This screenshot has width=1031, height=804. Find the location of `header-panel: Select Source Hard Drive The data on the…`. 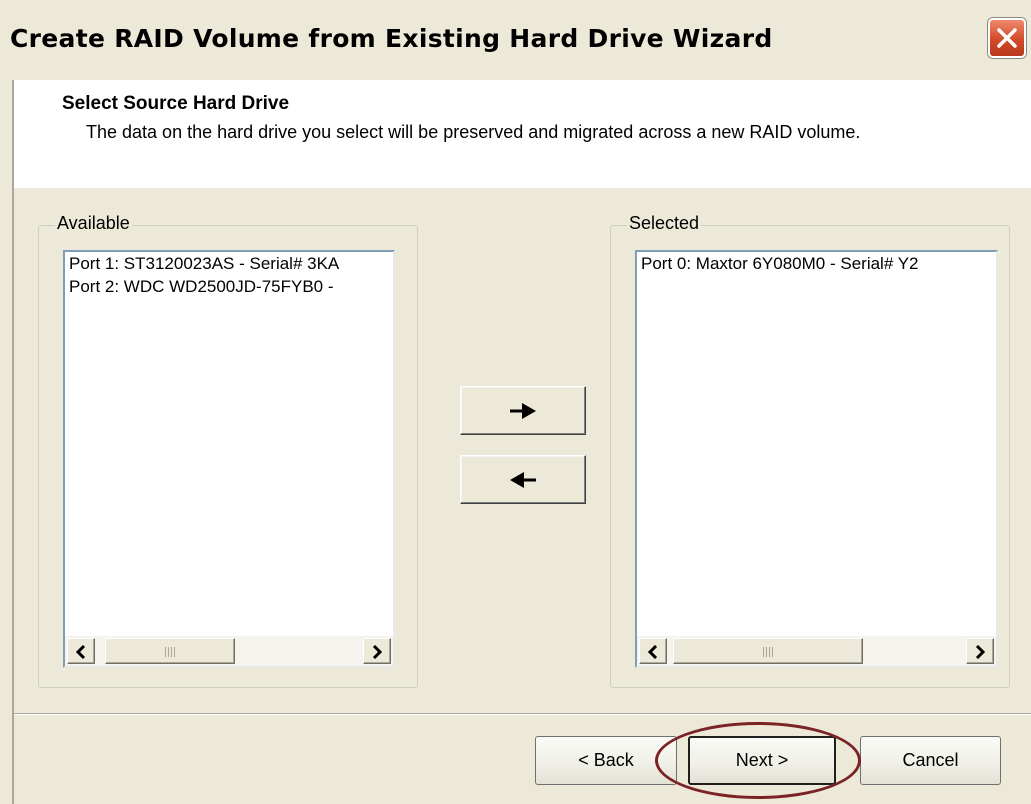

header-panel: Select Source Hard Drive The data on the… is located at coordinates (522, 134).